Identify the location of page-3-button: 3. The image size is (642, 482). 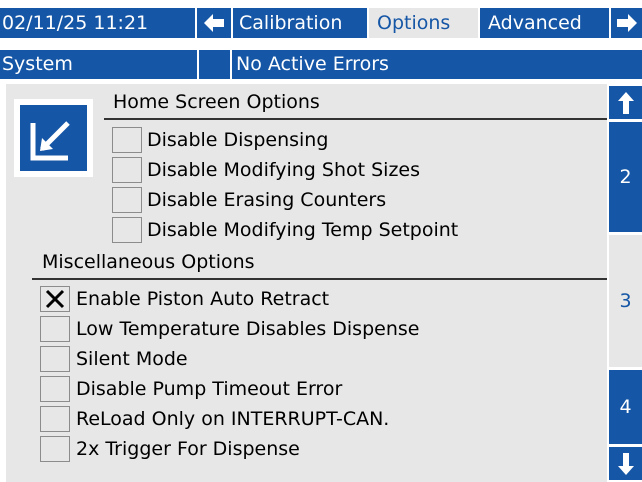
(625, 301).